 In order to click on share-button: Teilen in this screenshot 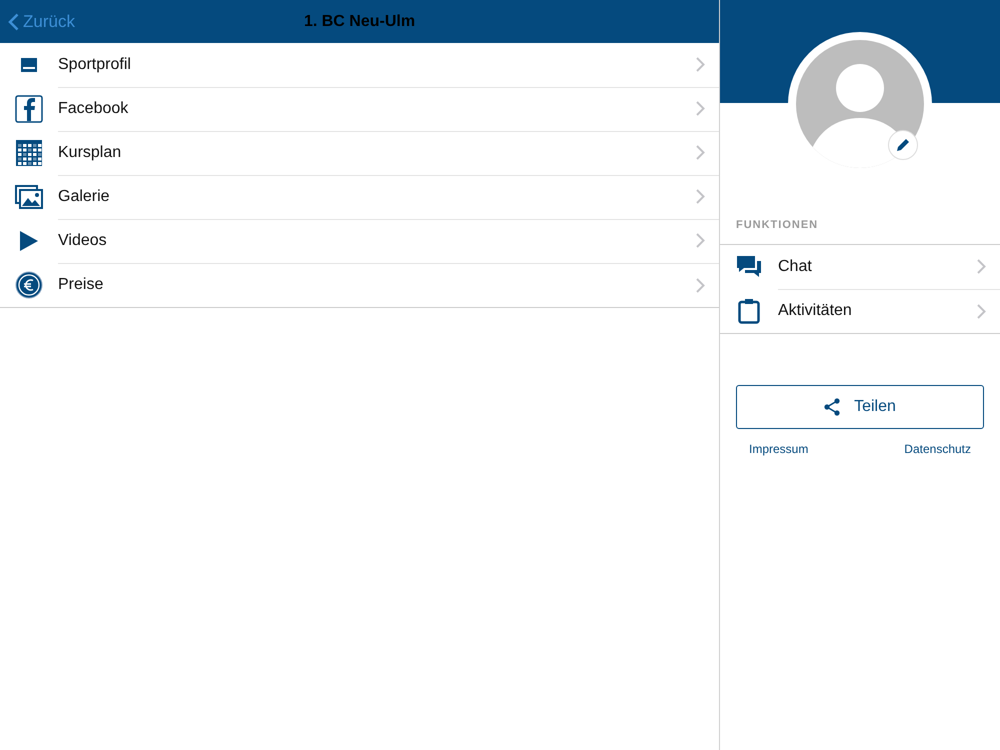, I will do `click(860, 407)`.